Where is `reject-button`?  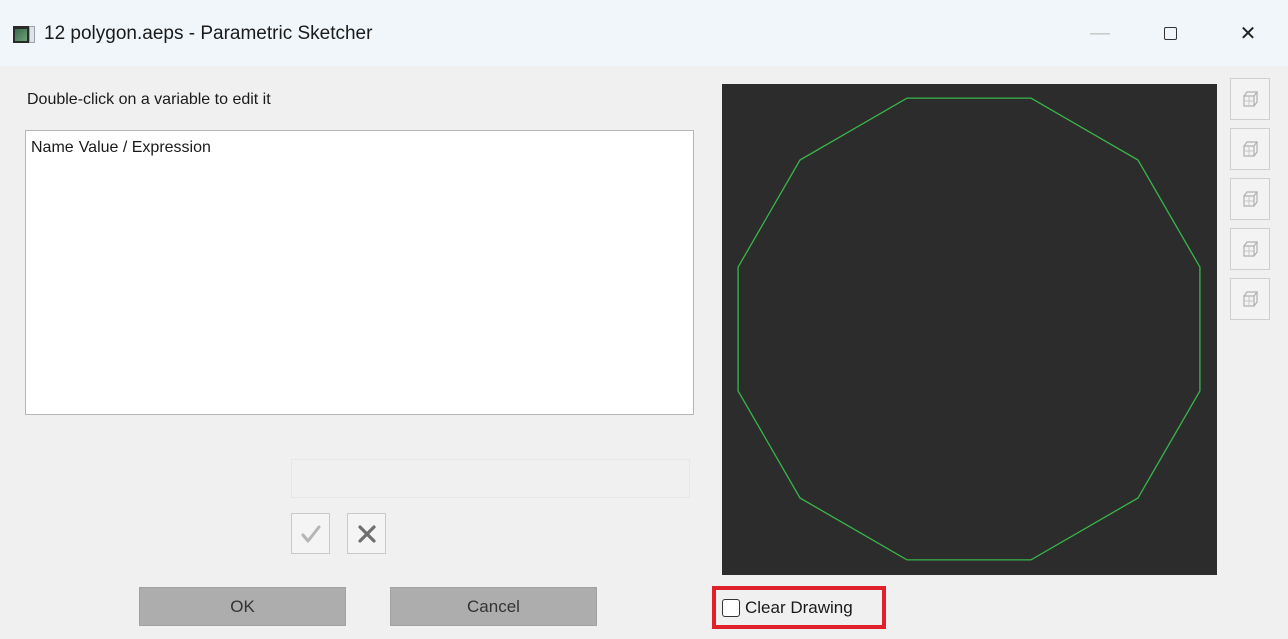
reject-button is located at coordinates (366, 533).